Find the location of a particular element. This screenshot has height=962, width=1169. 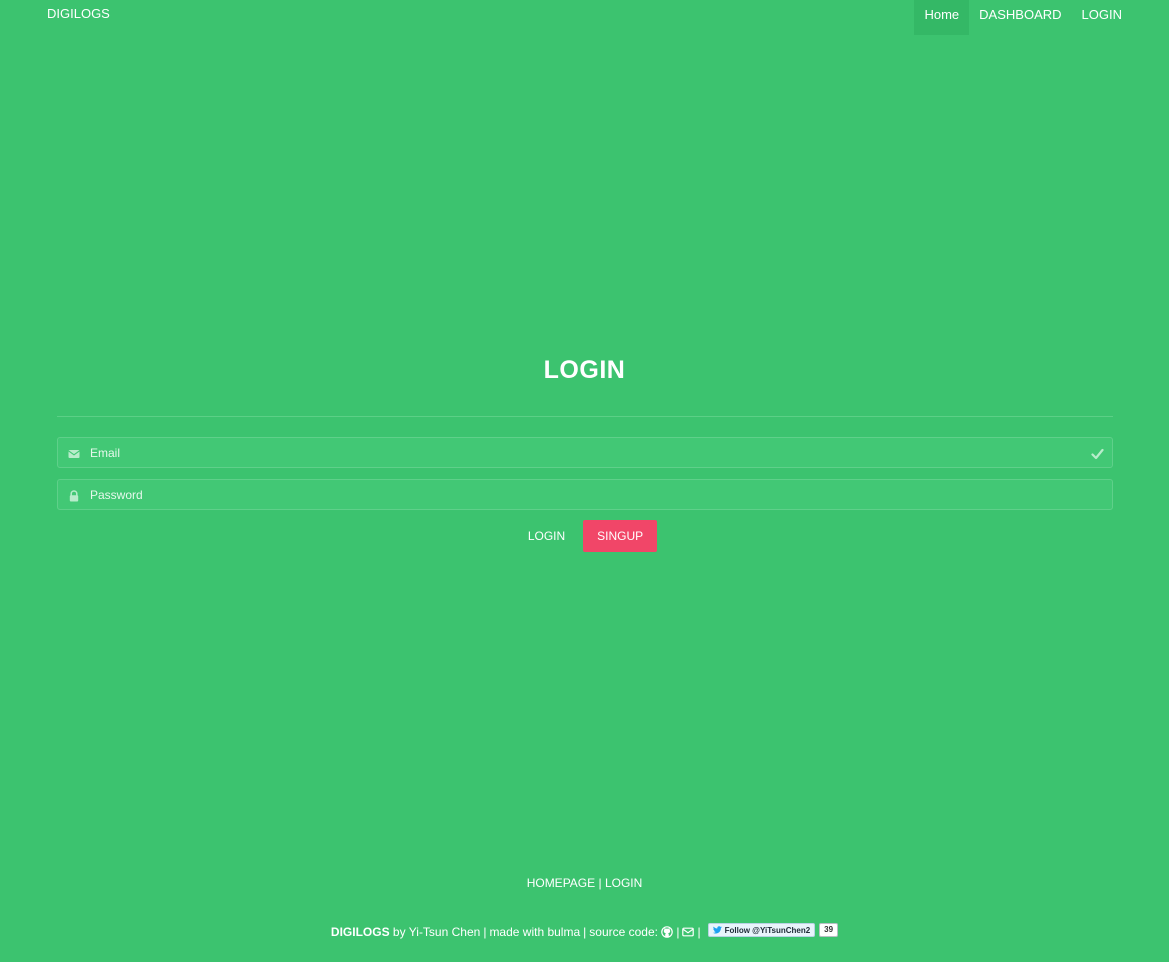

password-field-wrapper is located at coordinates (585, 494).